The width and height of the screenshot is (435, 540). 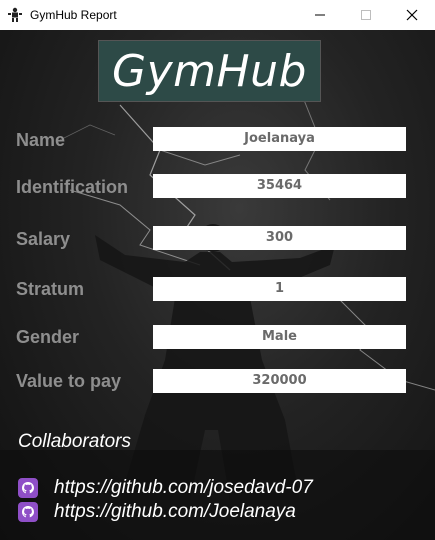 I want to click on stratum-value: 1, so click(x=279, y=289).